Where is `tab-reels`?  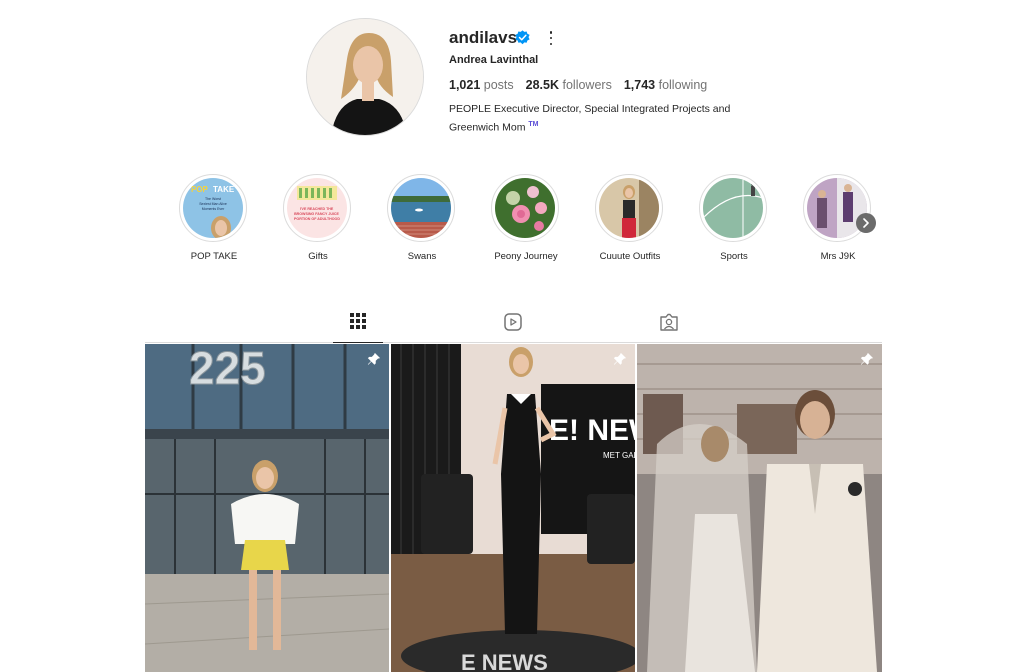 tab-reels is located at coordinates (513, 327).